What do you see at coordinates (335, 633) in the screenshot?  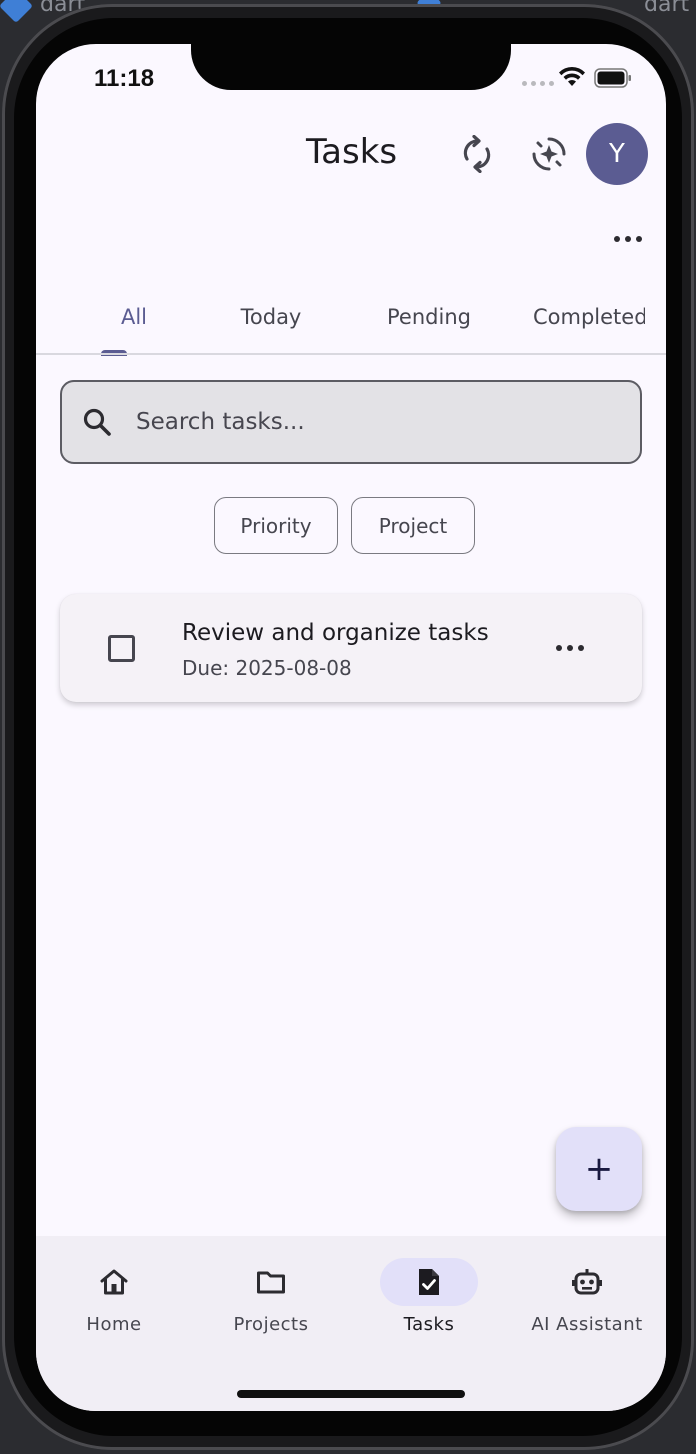 I see `task-title: Review and organize tasks` at bounding box center [335, 633].